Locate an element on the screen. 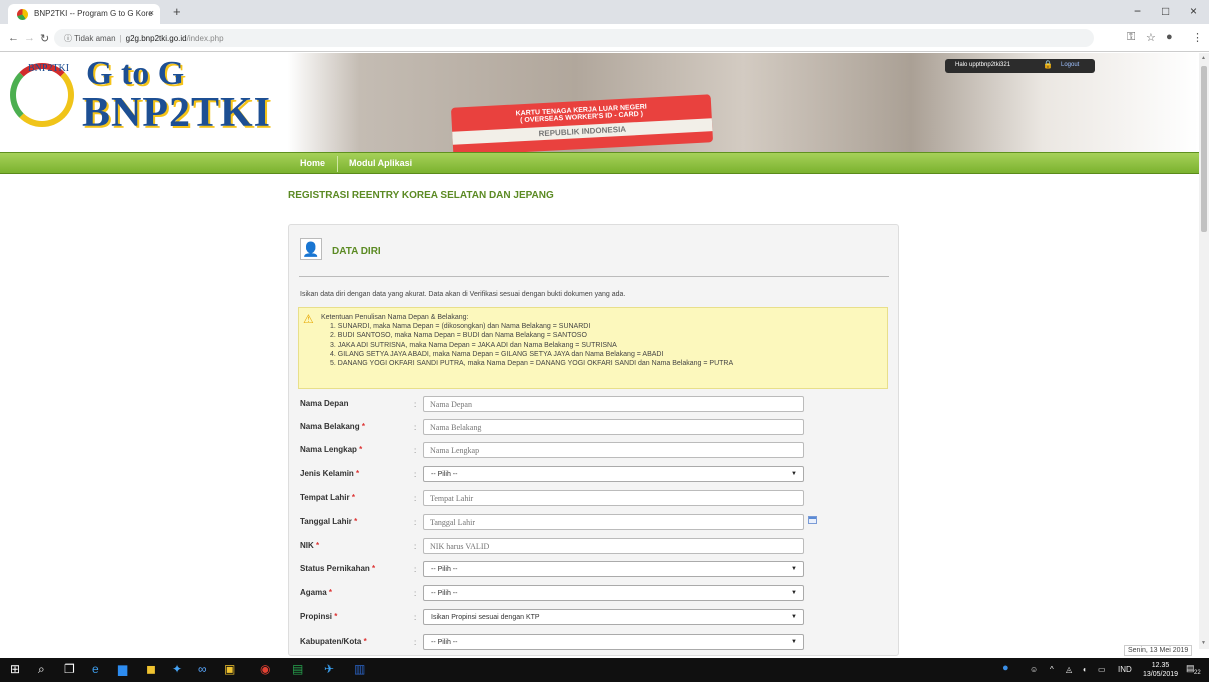 This screenshot has width=1209, height=682. excel-icon: ▤ is located at coordinates (297, 669).